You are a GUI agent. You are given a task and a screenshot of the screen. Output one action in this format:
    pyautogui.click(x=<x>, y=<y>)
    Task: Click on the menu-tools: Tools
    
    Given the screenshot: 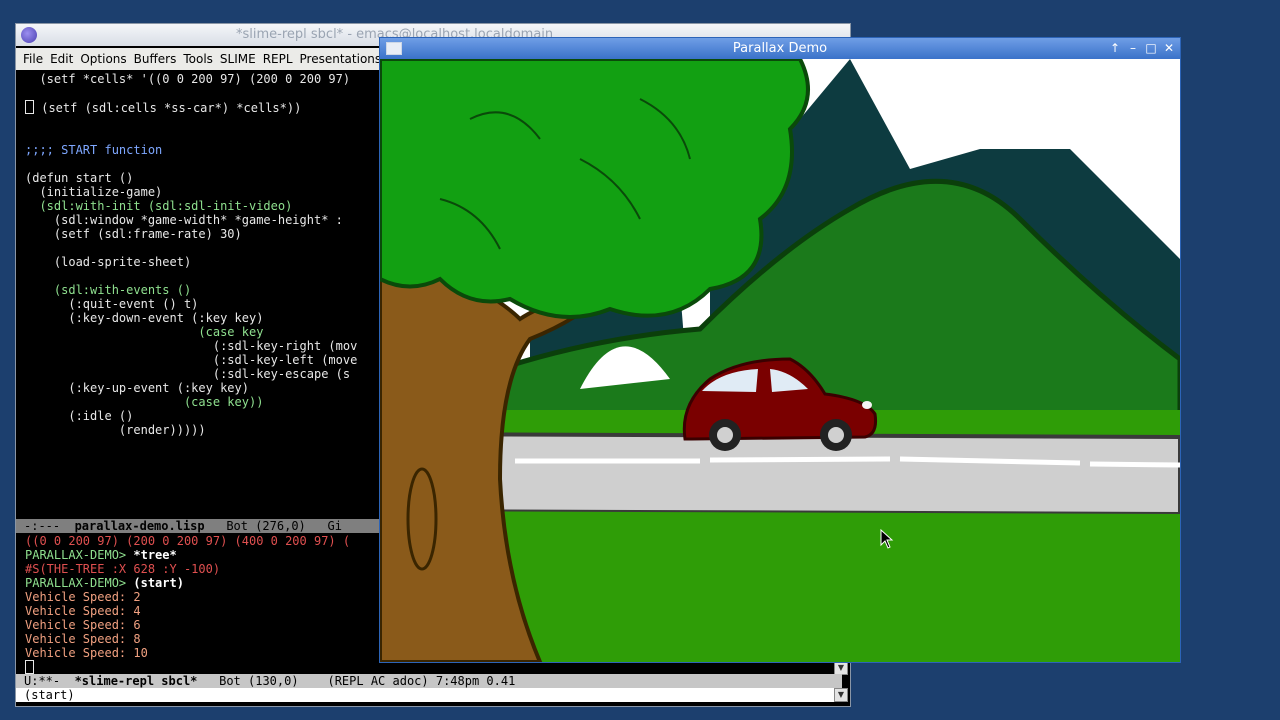 What is the action you would take?
    pyautogui.click(x=198, y=59)
    